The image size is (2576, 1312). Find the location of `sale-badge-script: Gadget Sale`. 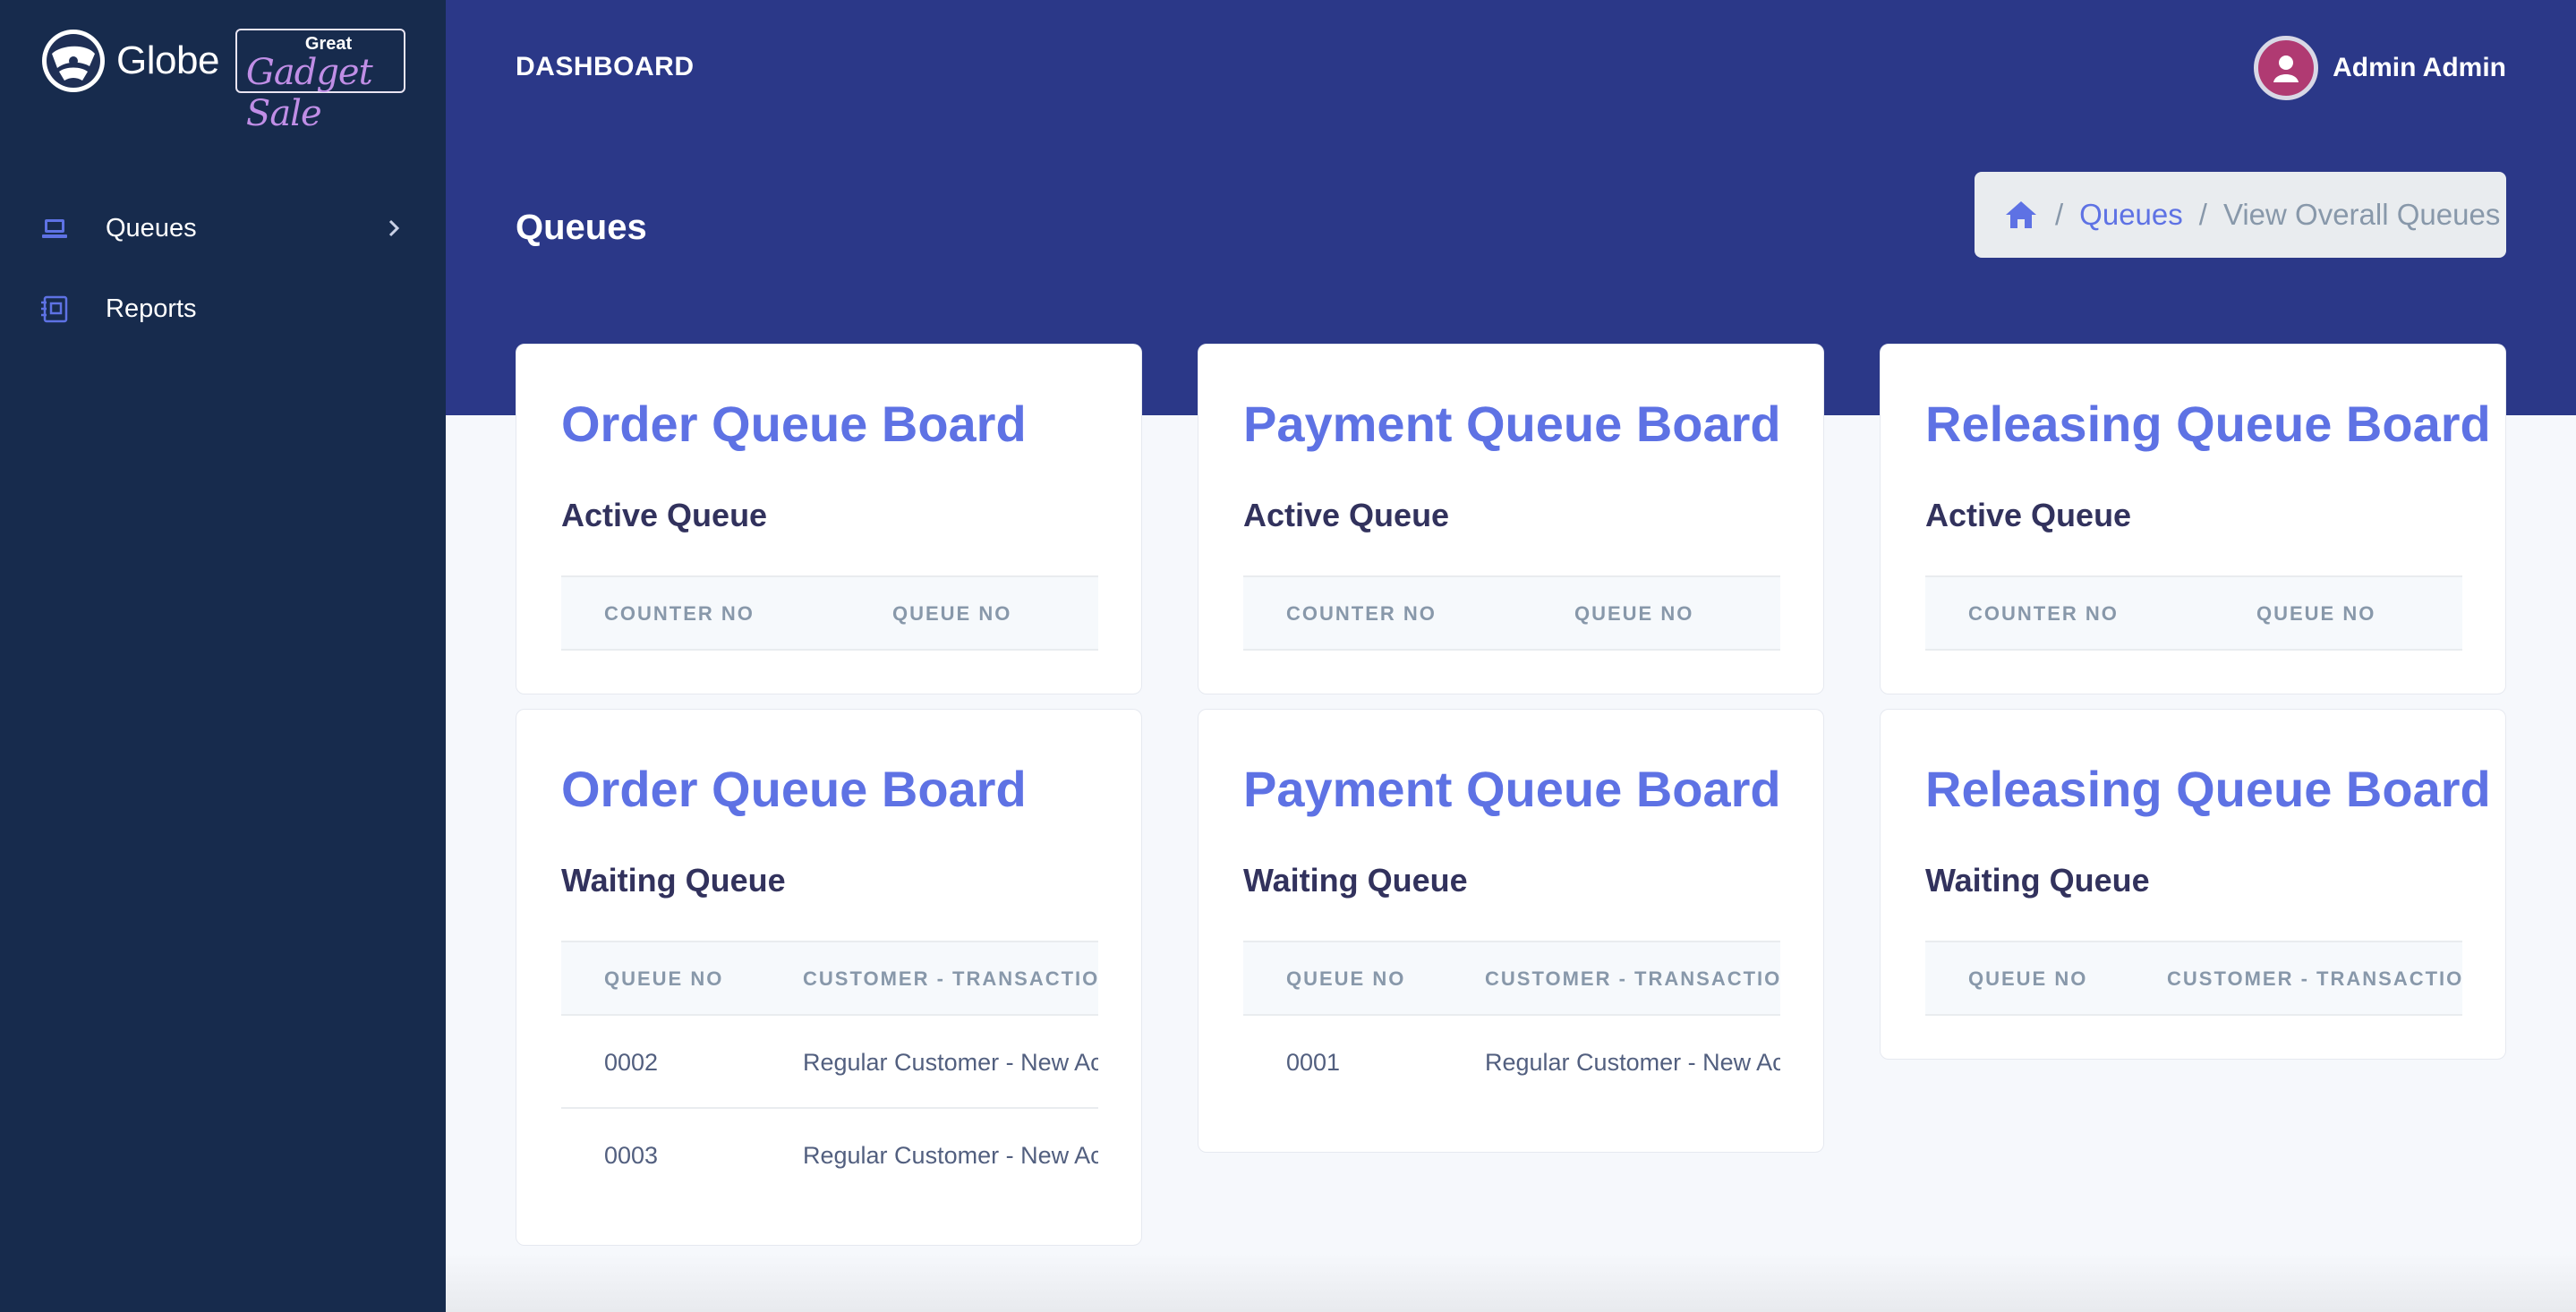

sale-badge-script: Gadget Sale is located at coordinates (309, 93).